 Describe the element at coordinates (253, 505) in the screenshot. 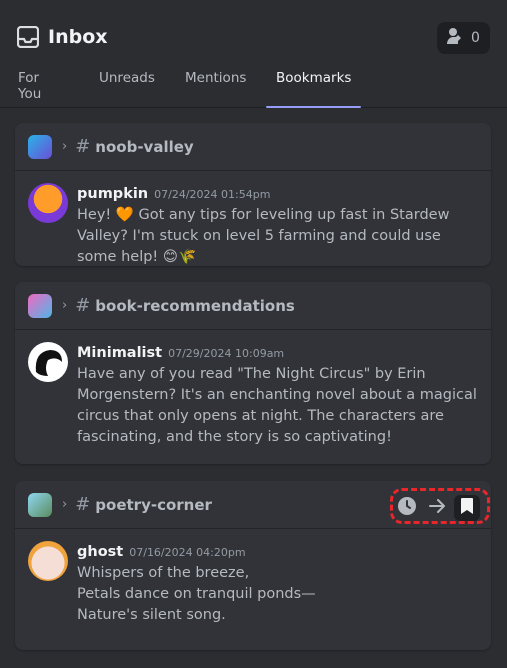

I see `channel-header: › # poetry-corner` at that location.